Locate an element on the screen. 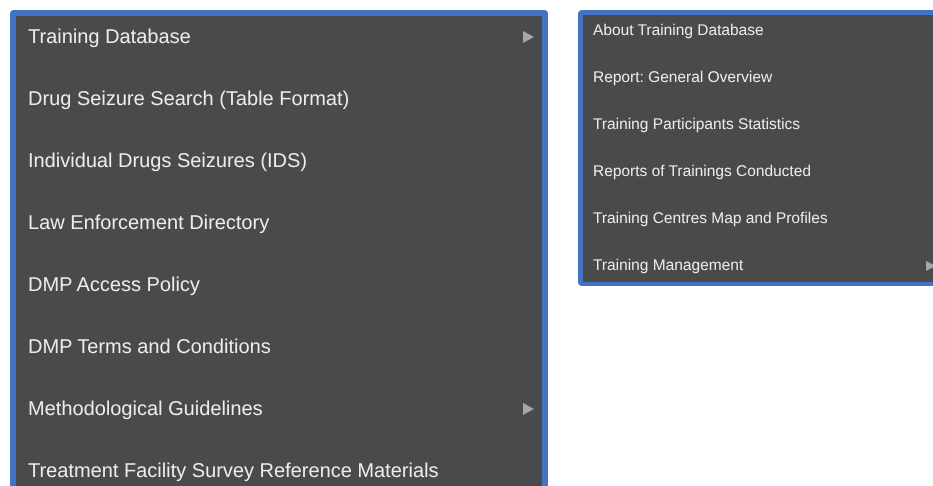  menu-item: About Training Database is located at coordinates (758, 38).